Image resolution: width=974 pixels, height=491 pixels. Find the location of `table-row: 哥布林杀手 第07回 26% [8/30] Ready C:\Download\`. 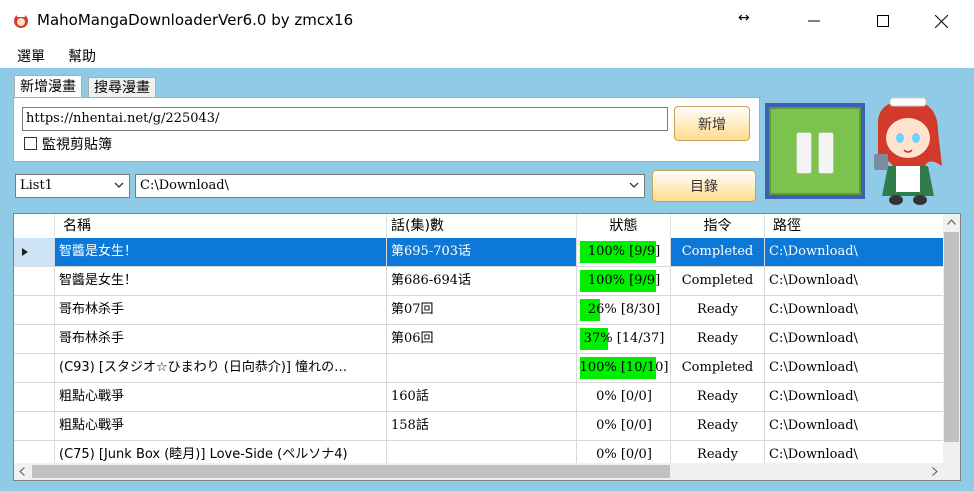

table-row: 哥布林杀手 第07回 26% [8/30] Ready C:\Download\ is located at coordinates (479, 310).